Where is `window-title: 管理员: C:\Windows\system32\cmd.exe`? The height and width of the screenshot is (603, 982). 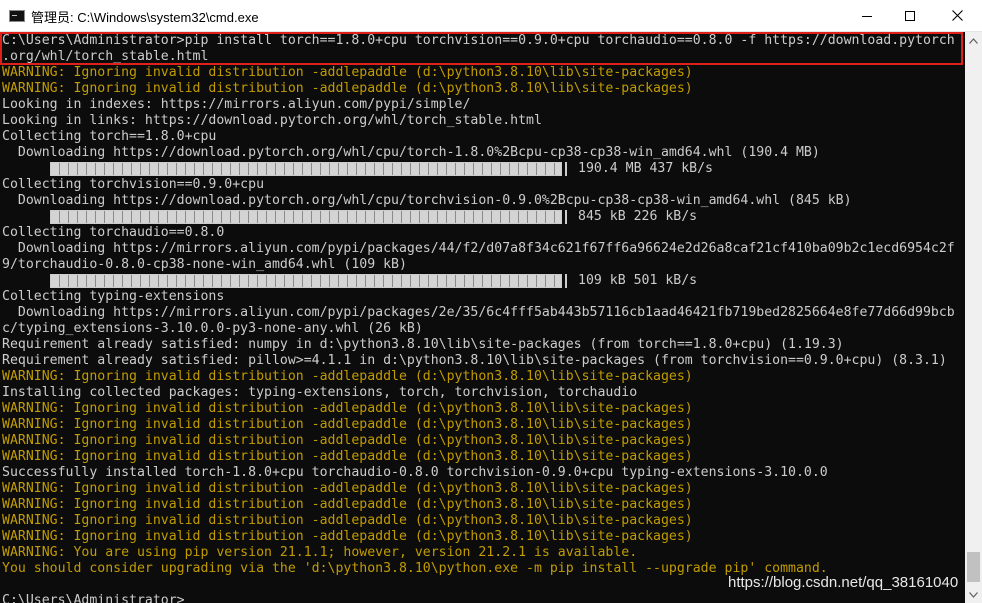
window-title: 管理员: C:\Windows\system32\cmd.exe is located at coordinates (145, 17).